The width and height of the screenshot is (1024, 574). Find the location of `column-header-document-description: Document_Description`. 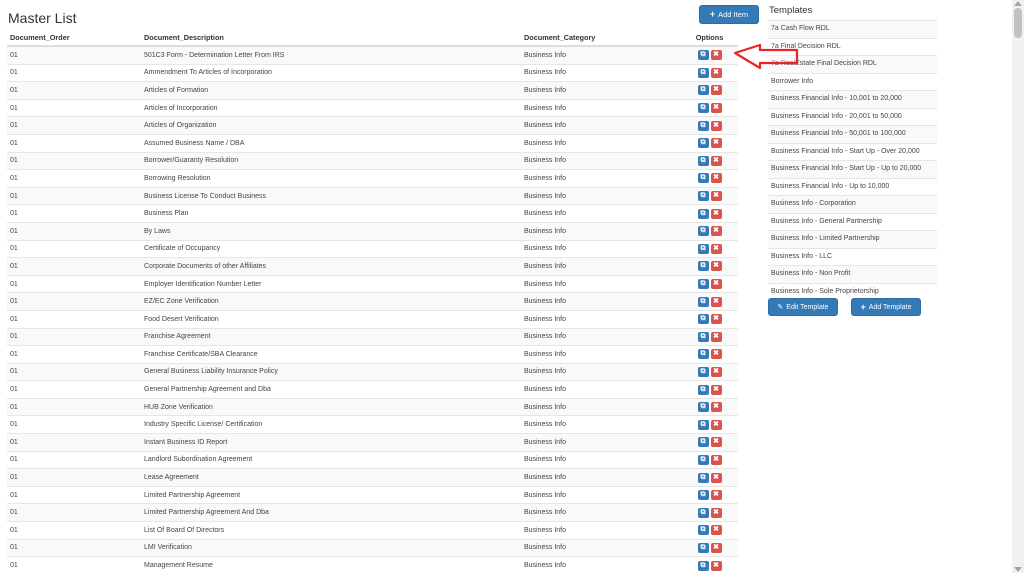

column-header-document-description: Document_Description is located at coordinates (331, 38).